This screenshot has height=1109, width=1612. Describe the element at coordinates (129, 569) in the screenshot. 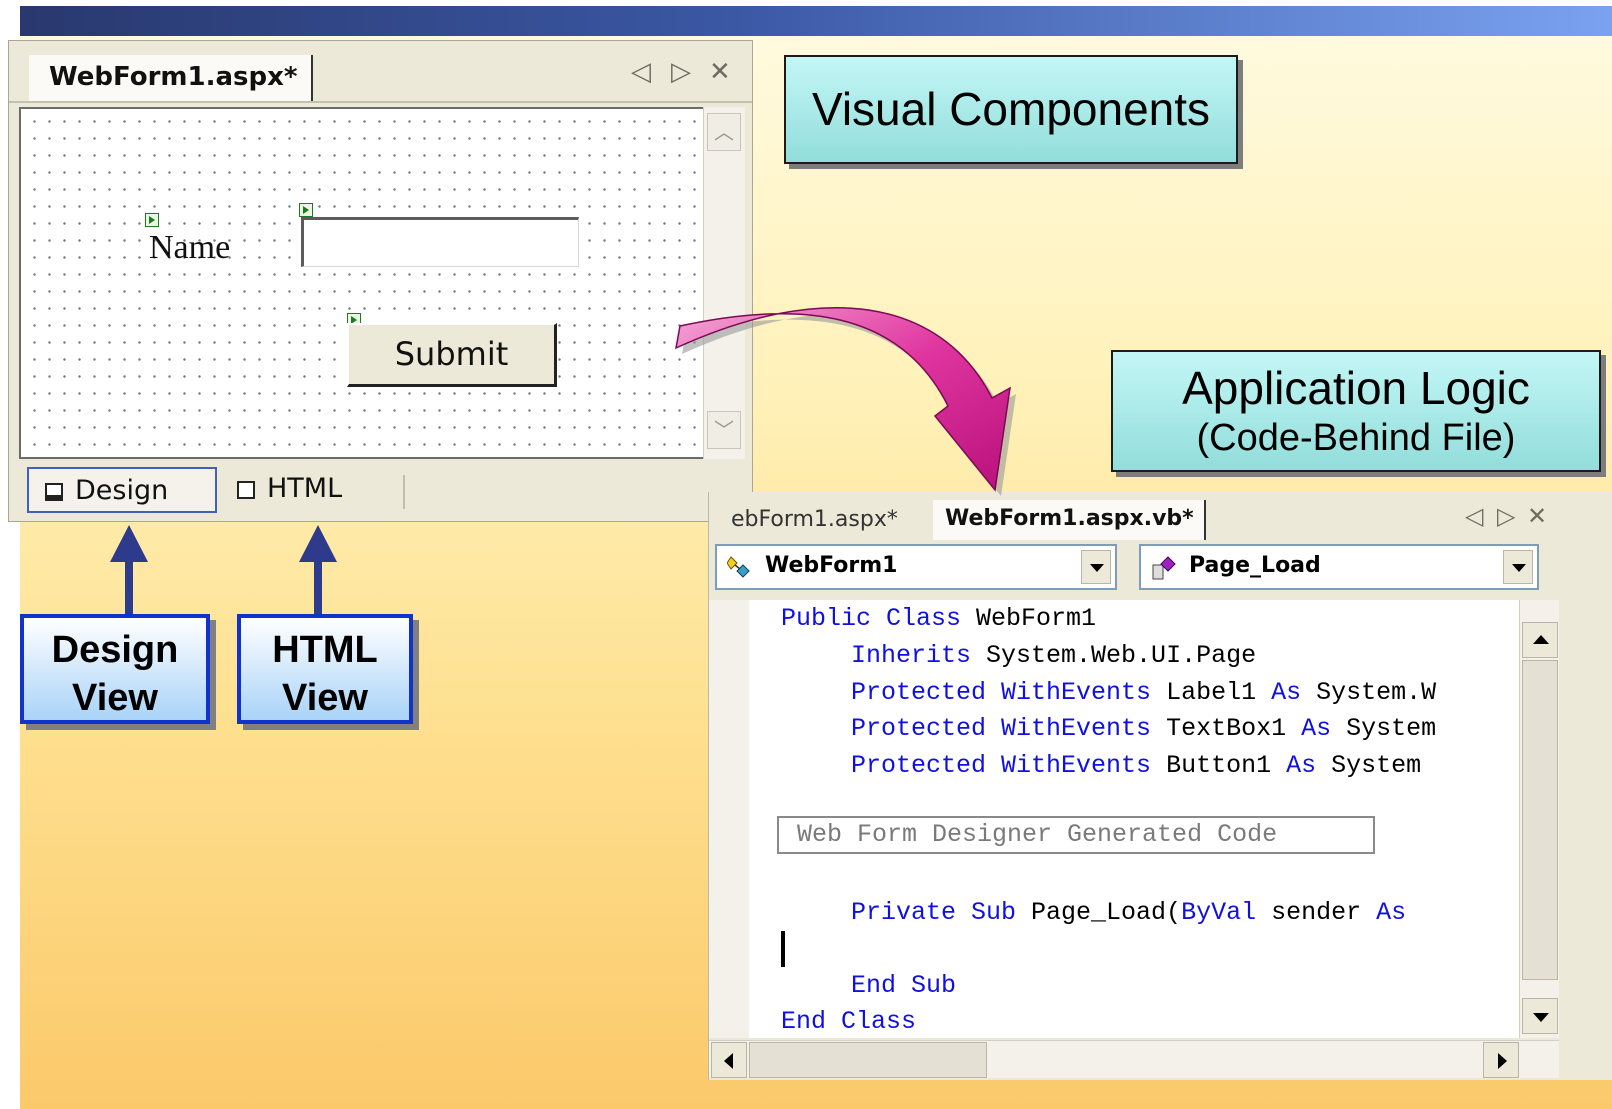

I see `design-view-arrow` at that location.